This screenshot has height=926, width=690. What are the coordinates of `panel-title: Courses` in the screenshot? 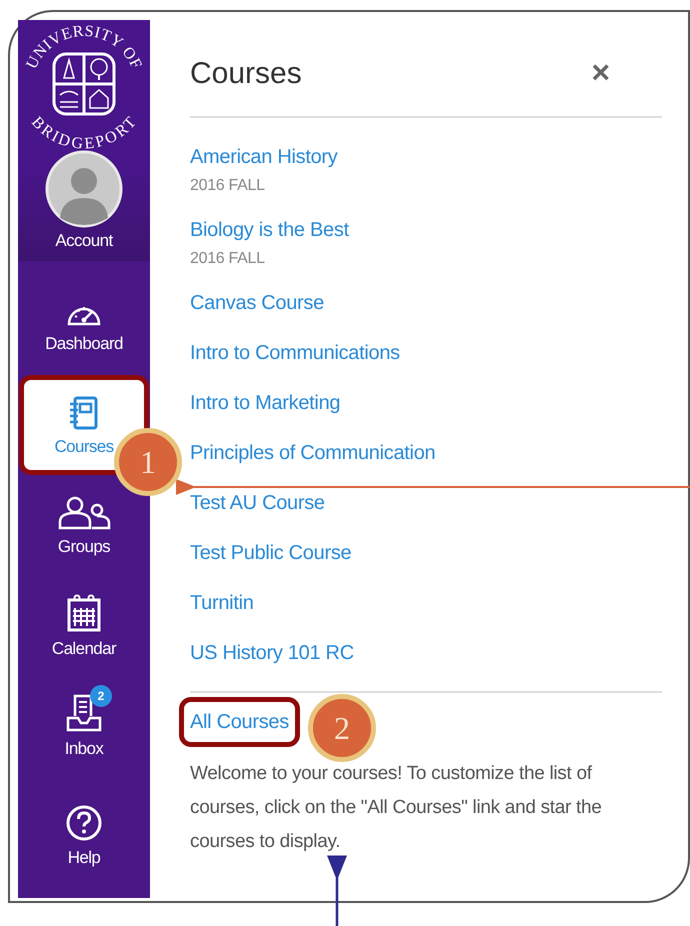 It's located at (246, 74).